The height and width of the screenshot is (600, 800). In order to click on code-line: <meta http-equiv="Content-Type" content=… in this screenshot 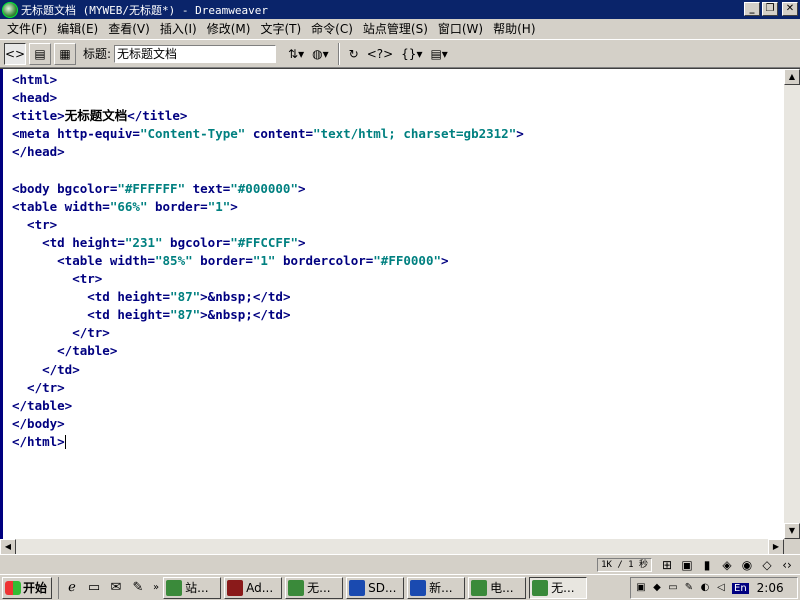, I will do `click(398, 134)`.